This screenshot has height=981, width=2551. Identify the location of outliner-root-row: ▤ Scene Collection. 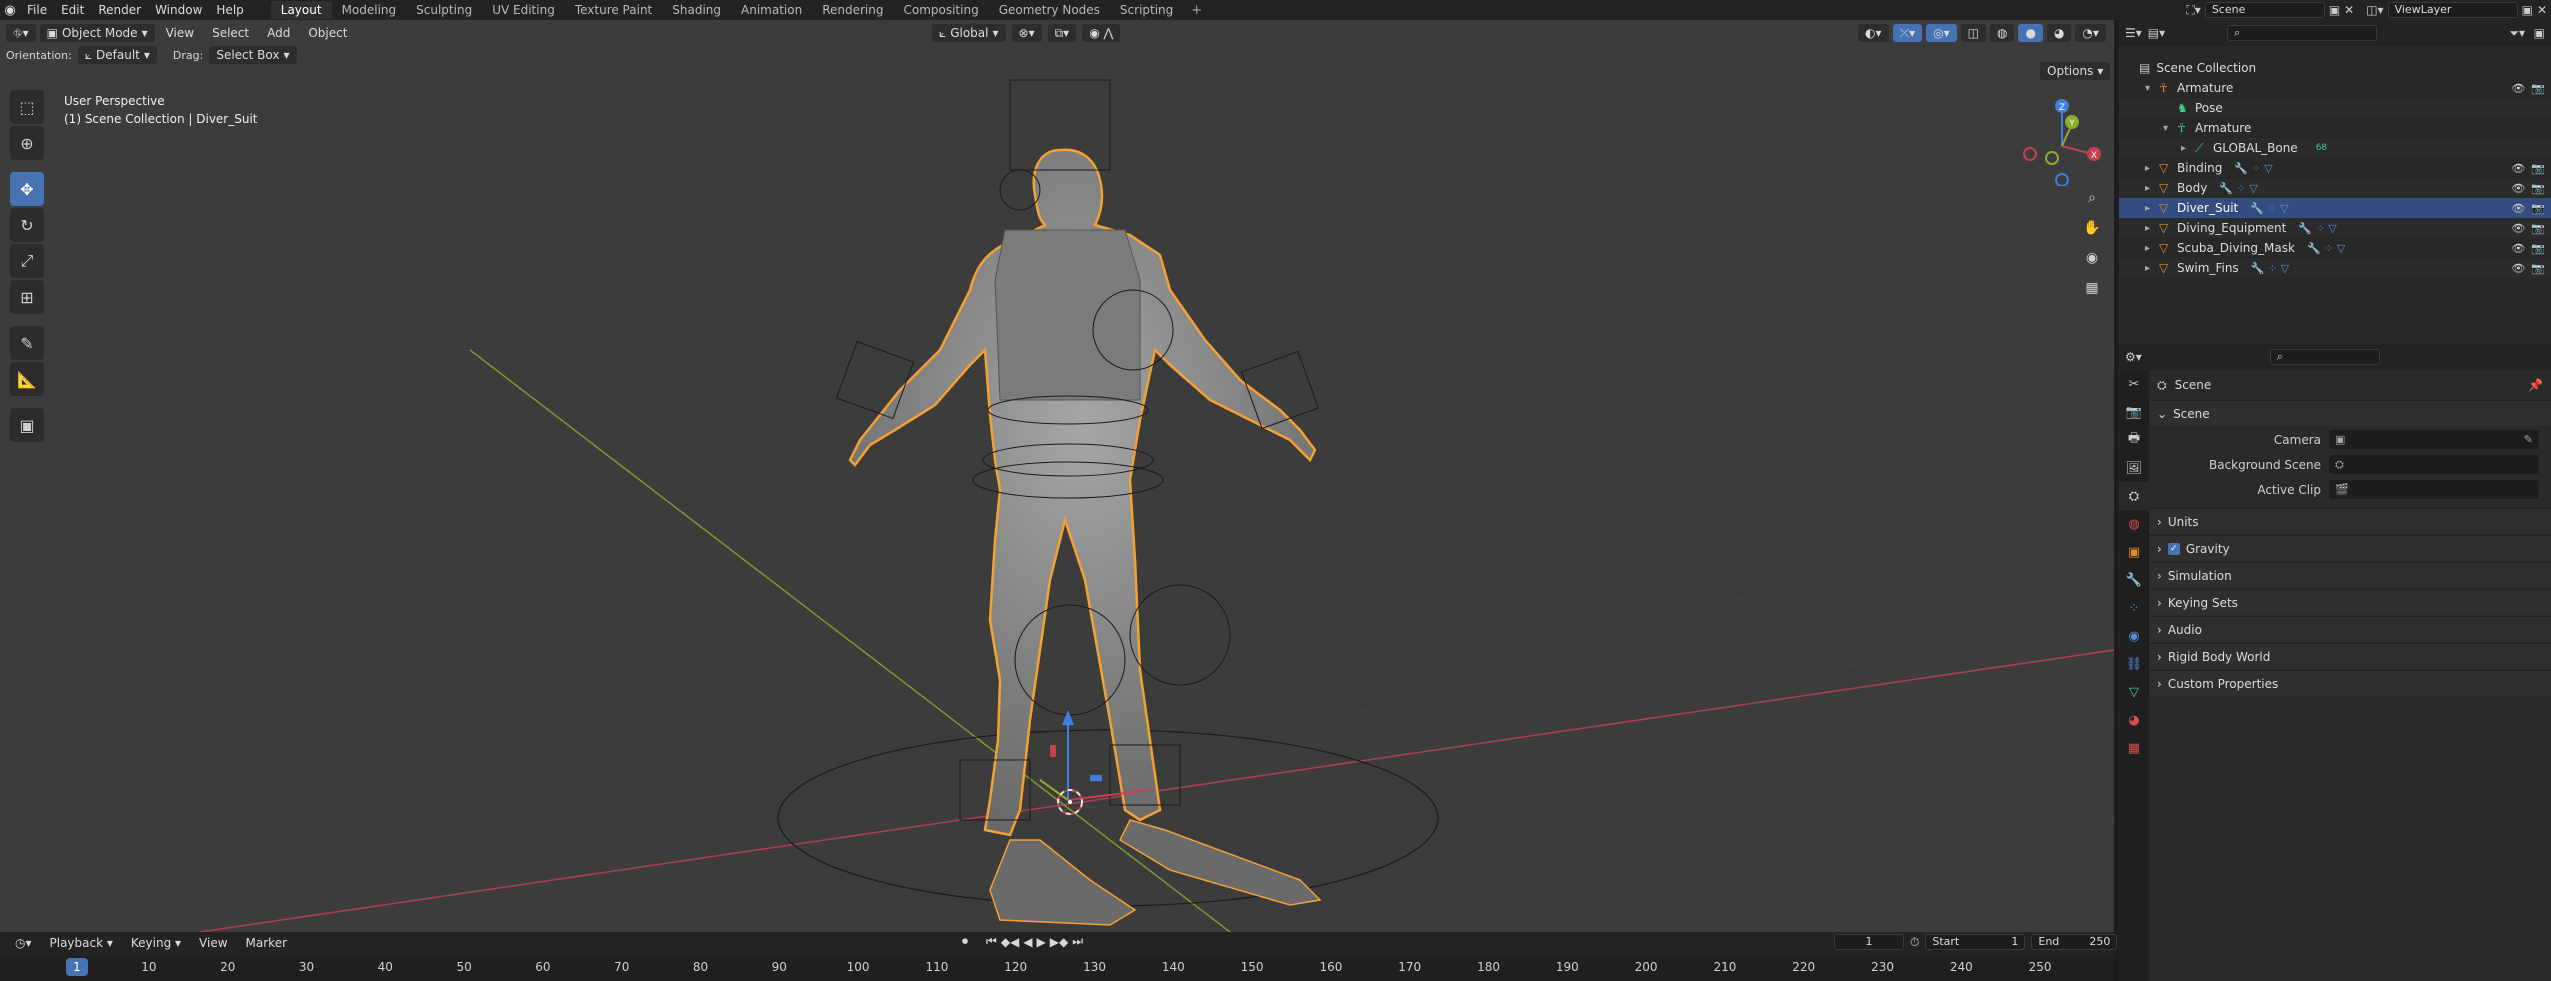
(2335, 68).